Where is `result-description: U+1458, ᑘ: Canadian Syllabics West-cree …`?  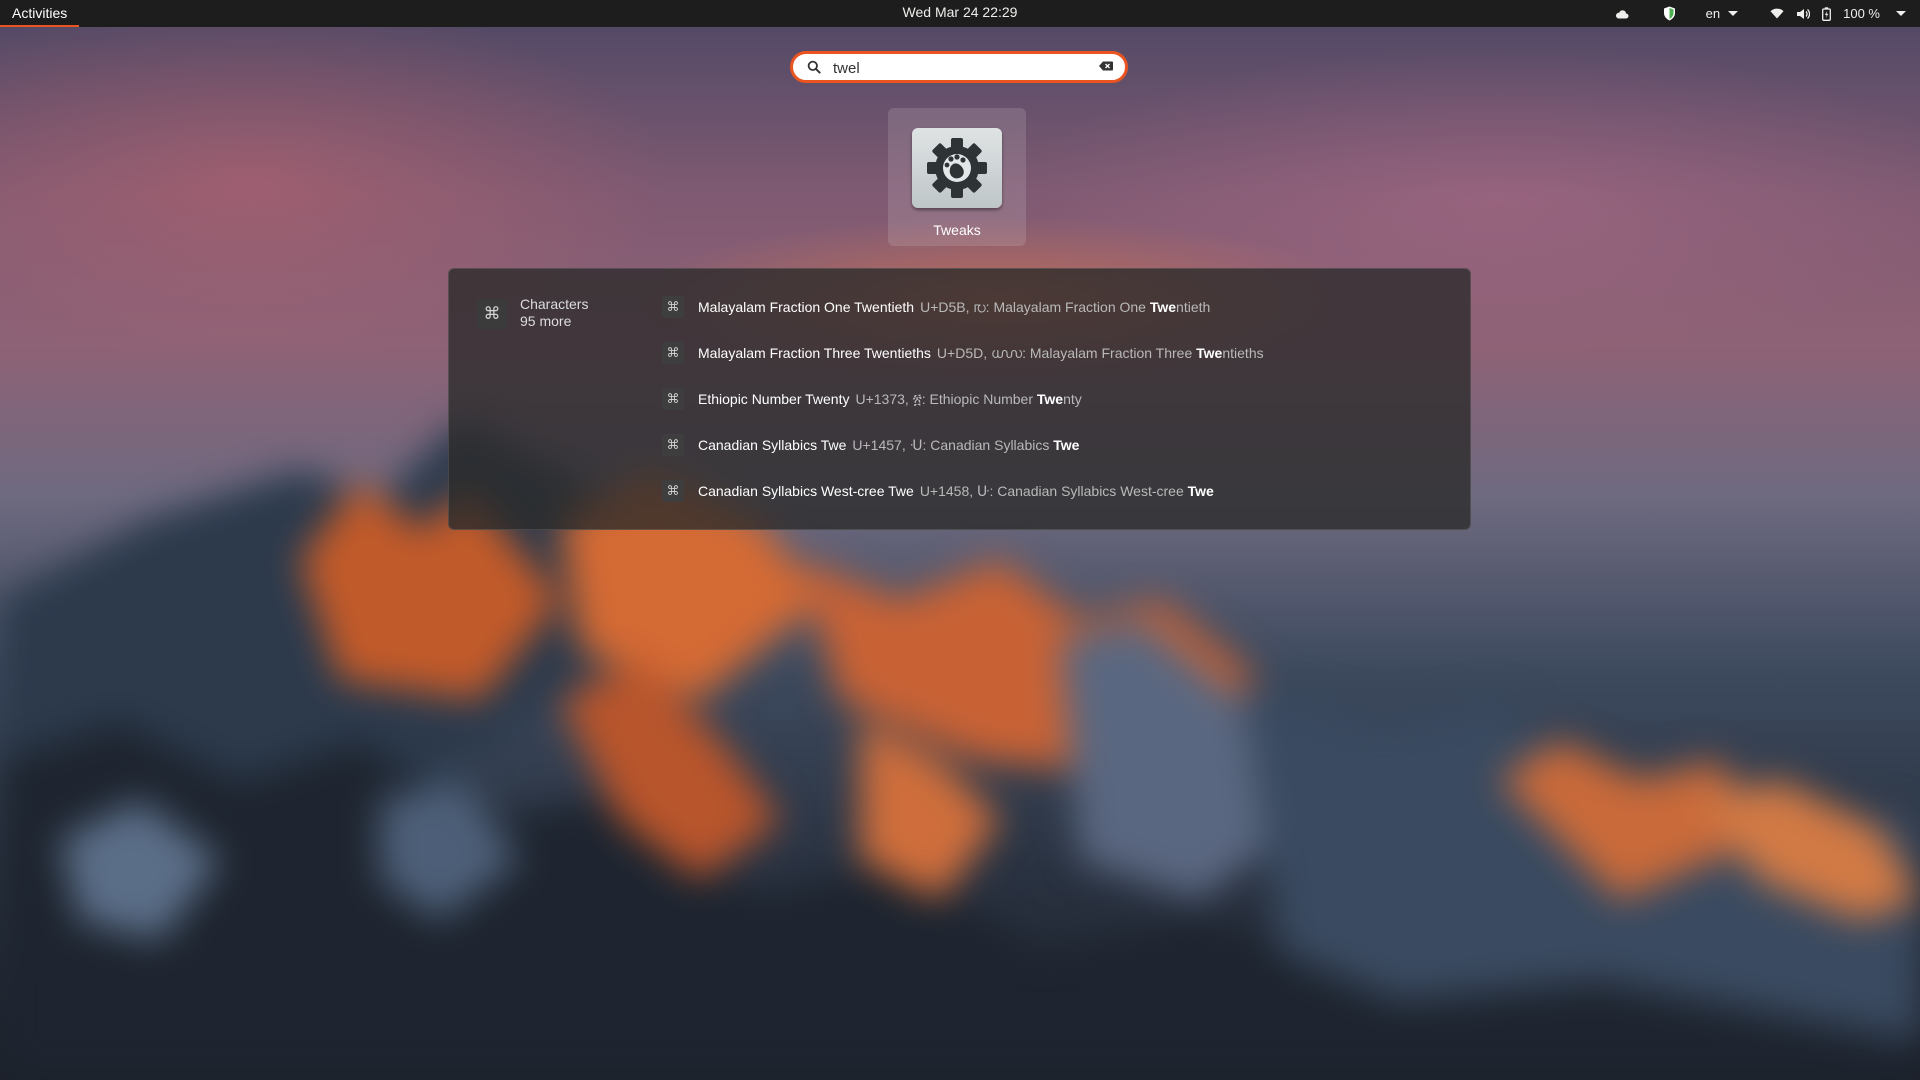 result-description: U+1458, ᑘ: Canadian Syllabics West-cree … is located at coordinates (1066, 491).